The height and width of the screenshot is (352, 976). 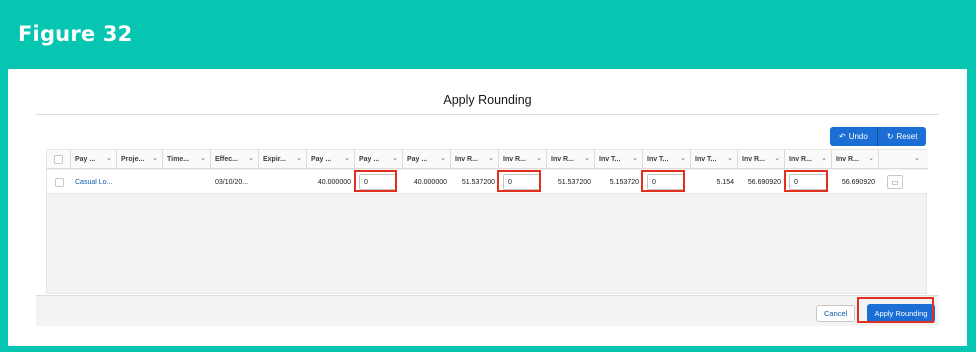 I want to click on undo-label: Undo, so click(x=858, y=136).